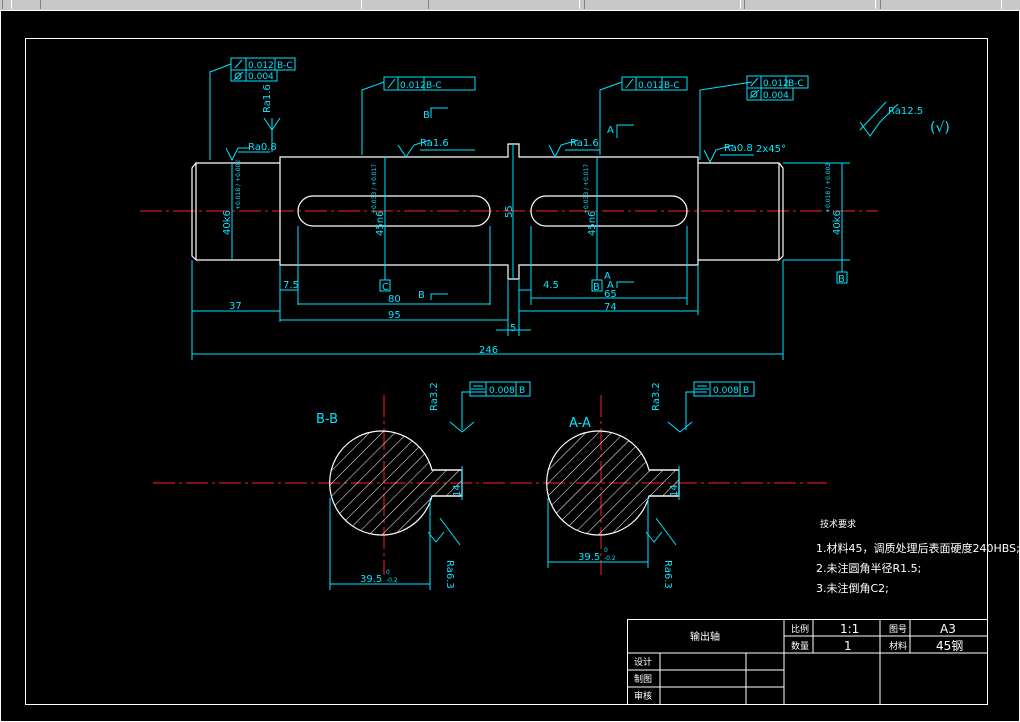 This screenshot has width=1020, height=722. What do you see at coordinates (949, 646) in the screenshot?
I see `tb-mat-value: 45钢` at bounding box center [949, 646].